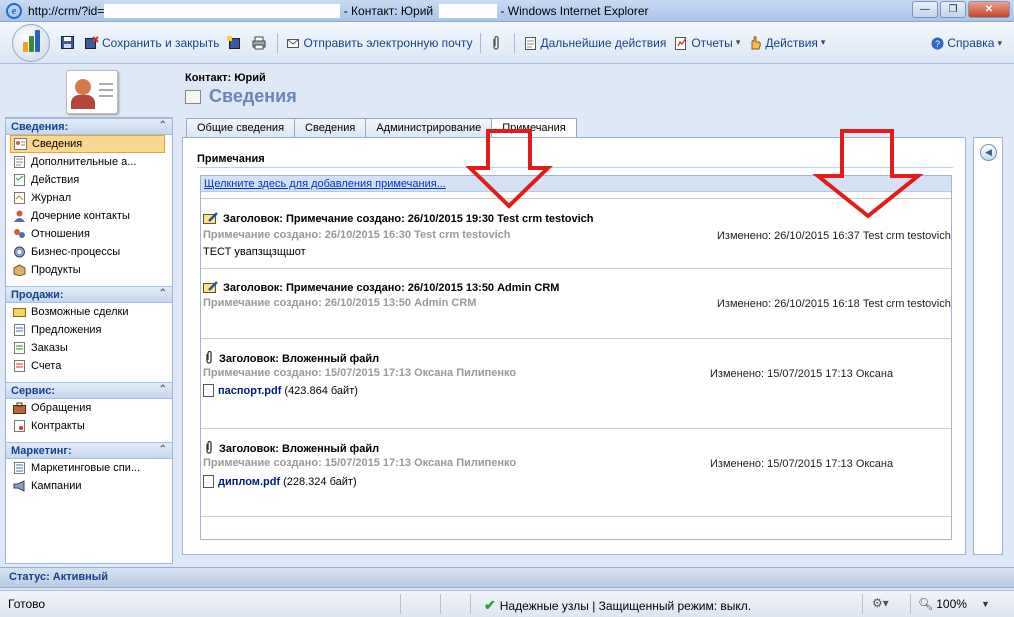 The width and height of the screenshot is (1014, 617). Describe the element at coordinates (989, 9) in the screenshot. I see `close-window-button: ✕` at that location.